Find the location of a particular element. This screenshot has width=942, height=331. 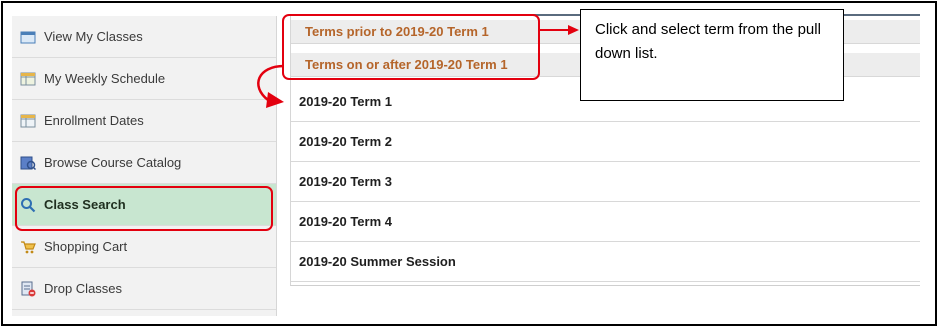

sidebar-item-label: Drop Classes is located at coordinates (83, 288).